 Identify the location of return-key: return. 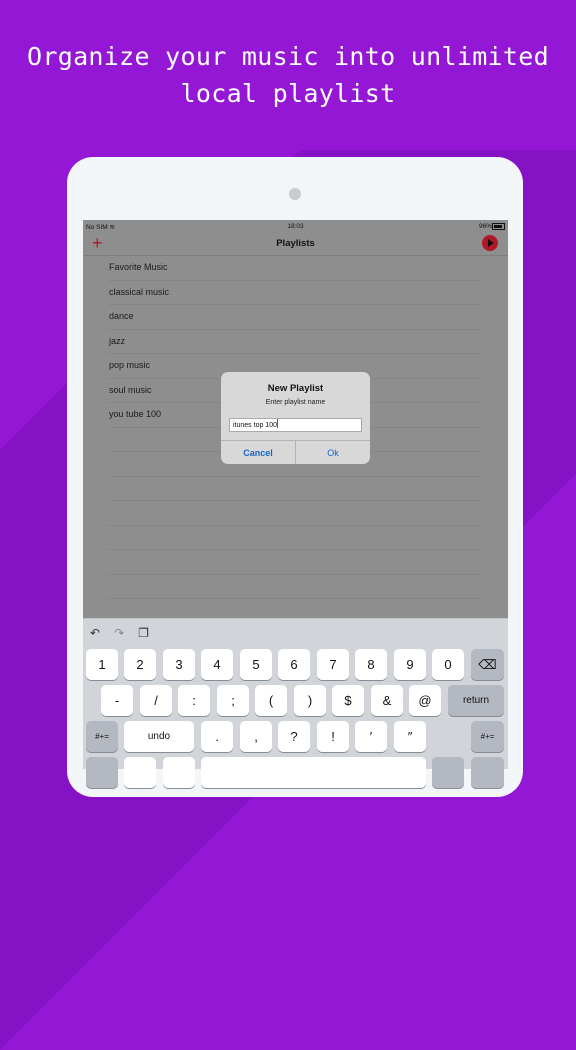
(476, 700).